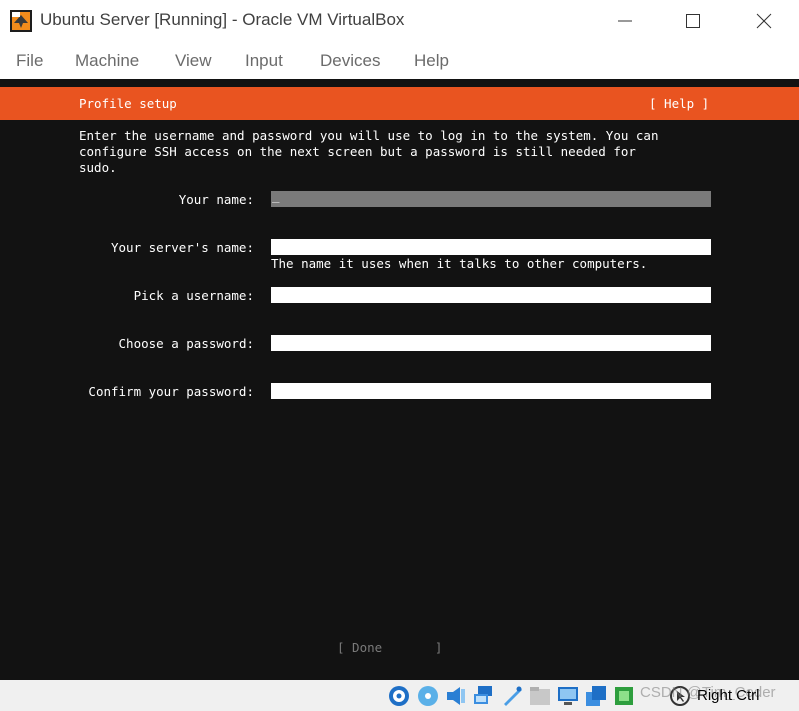 The image size is (799, 711). I want to click on confirm-password-field, so click(491, 391).